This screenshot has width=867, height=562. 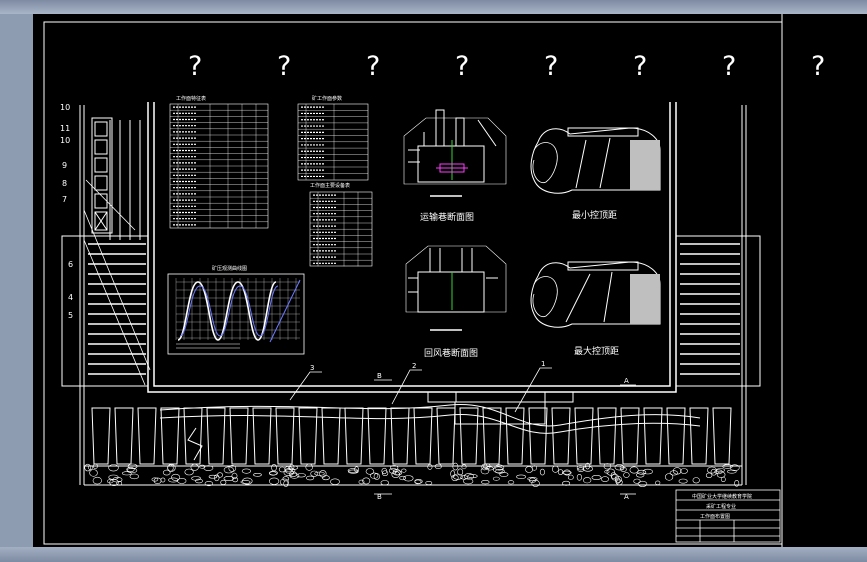 I want to click on label-num-8: 4, so click(x=70, y=297).